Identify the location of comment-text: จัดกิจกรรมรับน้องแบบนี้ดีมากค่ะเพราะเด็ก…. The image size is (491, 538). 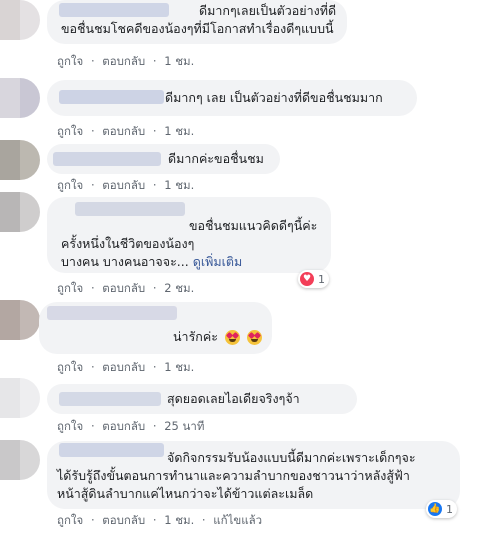
(291, 457).